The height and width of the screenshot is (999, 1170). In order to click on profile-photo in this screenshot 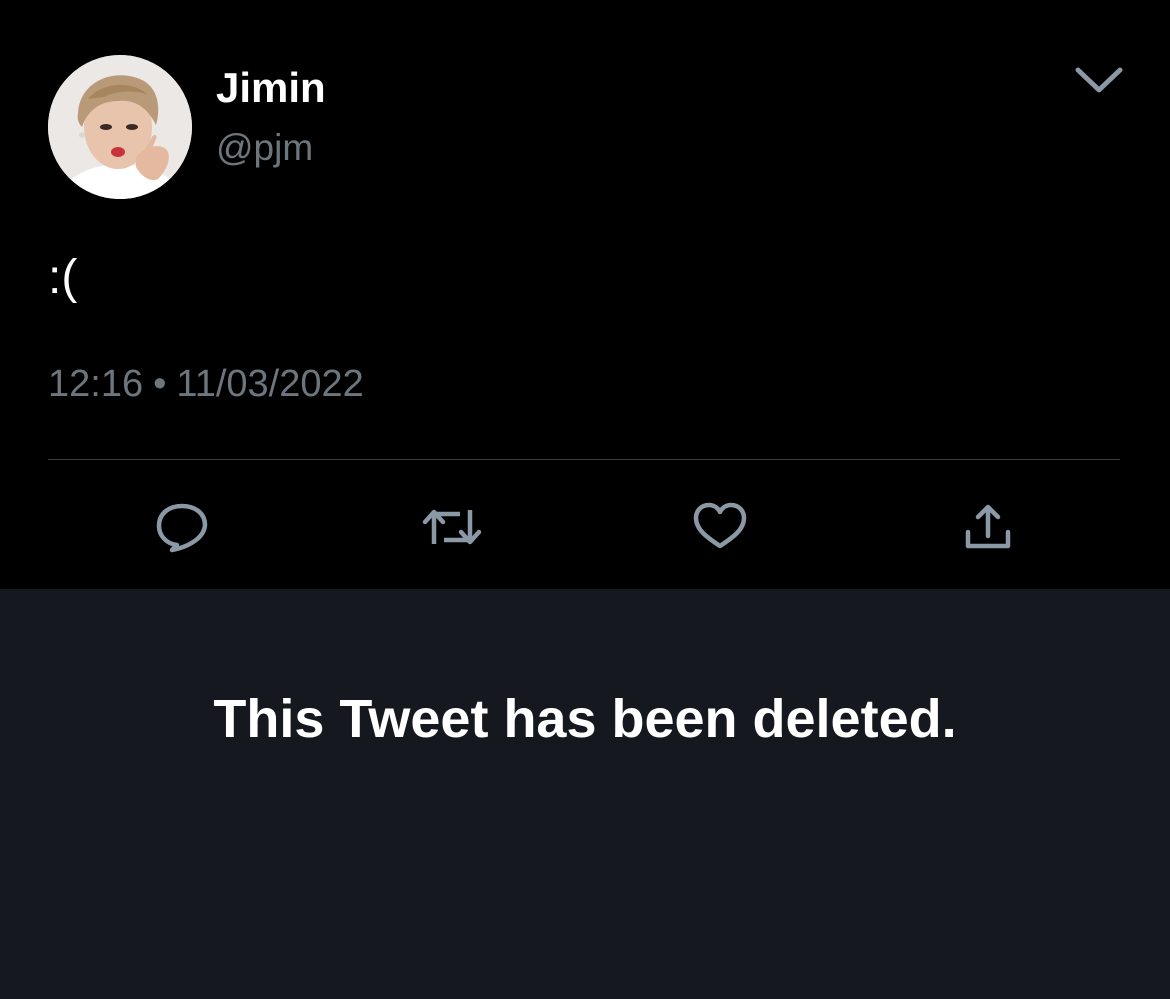, I will do `click(120, 127)`.